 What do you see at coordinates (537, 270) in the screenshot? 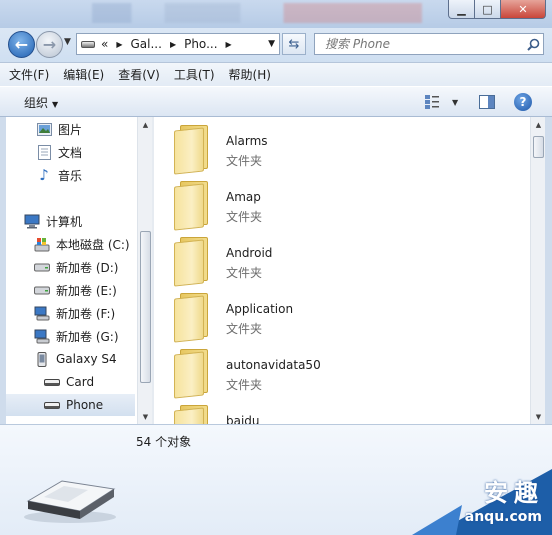
I see `file-list-scrollbar: ▲ ▼` at bounding box center [537, 270].